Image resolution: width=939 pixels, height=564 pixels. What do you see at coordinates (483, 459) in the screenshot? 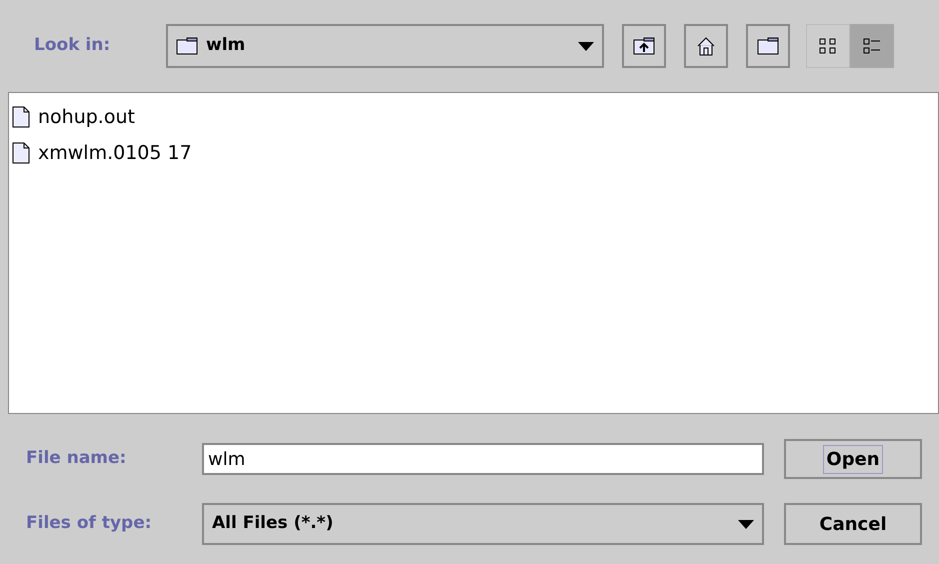
I see `file-name-field: wlm` at bounding box center [483, 459].